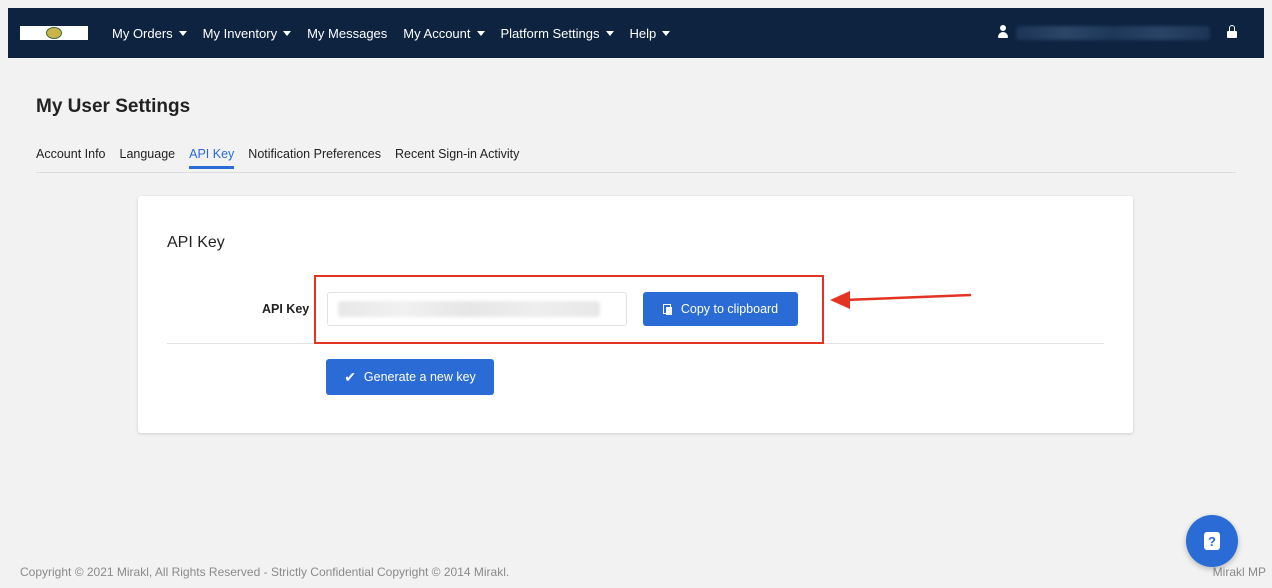 This screenshot has height=588, width=1272. What do you see at coordinates (1232, 32) in the screenshot?
I see `lock-icon` at bounding box center [1232, 32].